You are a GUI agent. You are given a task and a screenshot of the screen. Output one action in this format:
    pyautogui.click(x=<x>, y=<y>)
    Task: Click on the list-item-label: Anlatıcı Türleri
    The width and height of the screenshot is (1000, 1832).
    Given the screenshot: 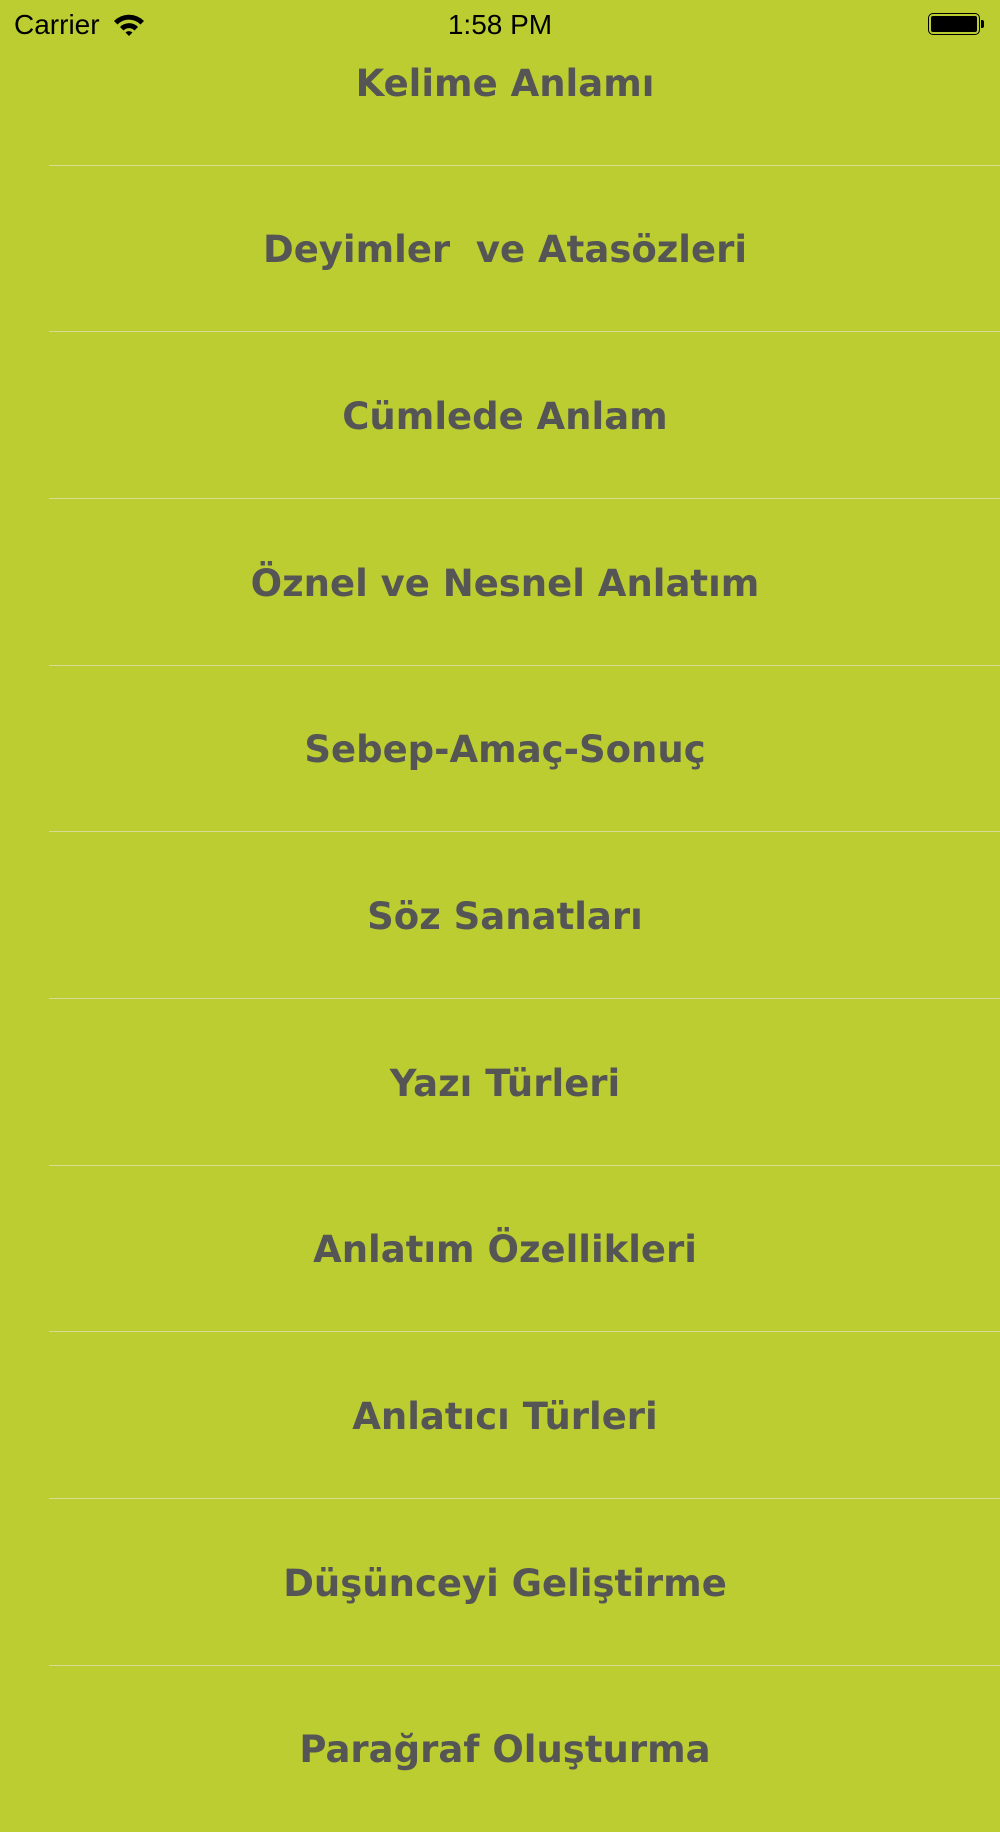 What is the action you would take?
    pyautogui.click(x=505, y=1416)
    